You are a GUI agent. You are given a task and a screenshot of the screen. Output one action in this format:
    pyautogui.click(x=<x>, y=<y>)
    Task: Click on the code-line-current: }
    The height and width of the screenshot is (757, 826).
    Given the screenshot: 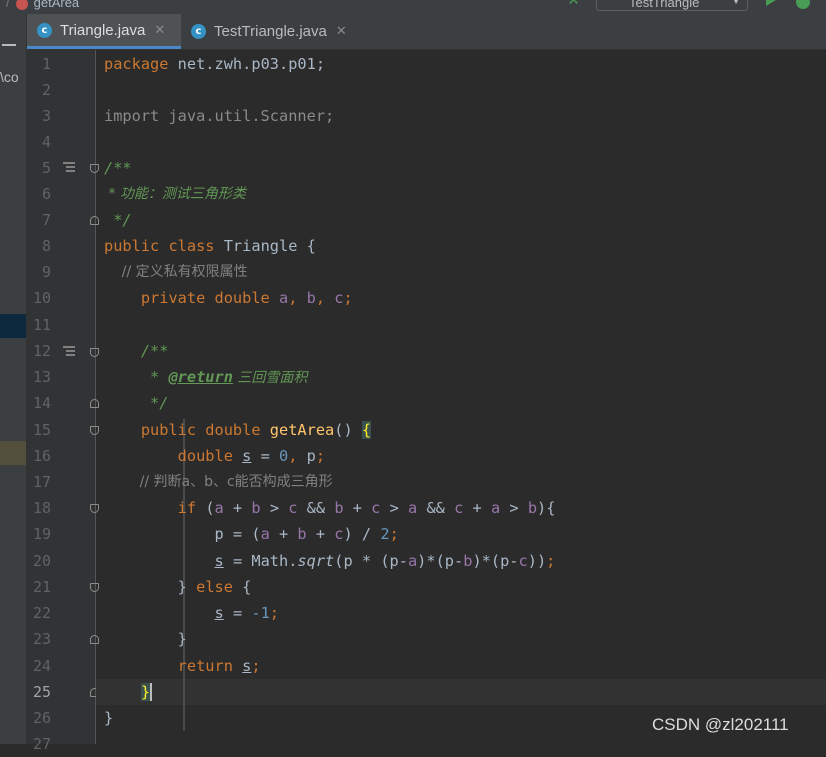 What is the action you would take?
    pyautogui.click(x=128, y=692)
    